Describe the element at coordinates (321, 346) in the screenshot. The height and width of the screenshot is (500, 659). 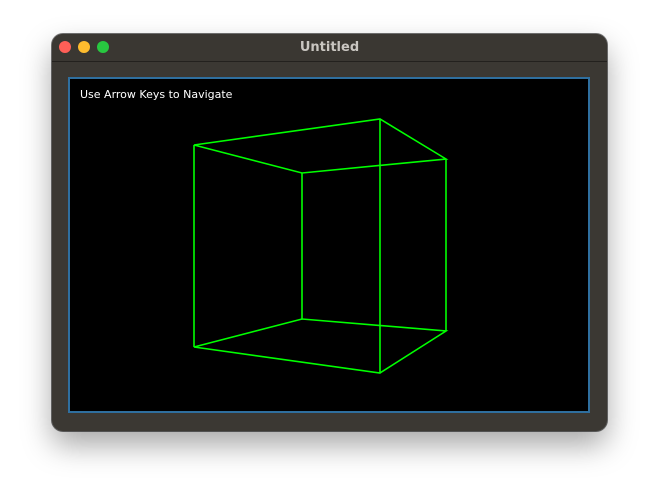
I see `cube-front-face` at that location.